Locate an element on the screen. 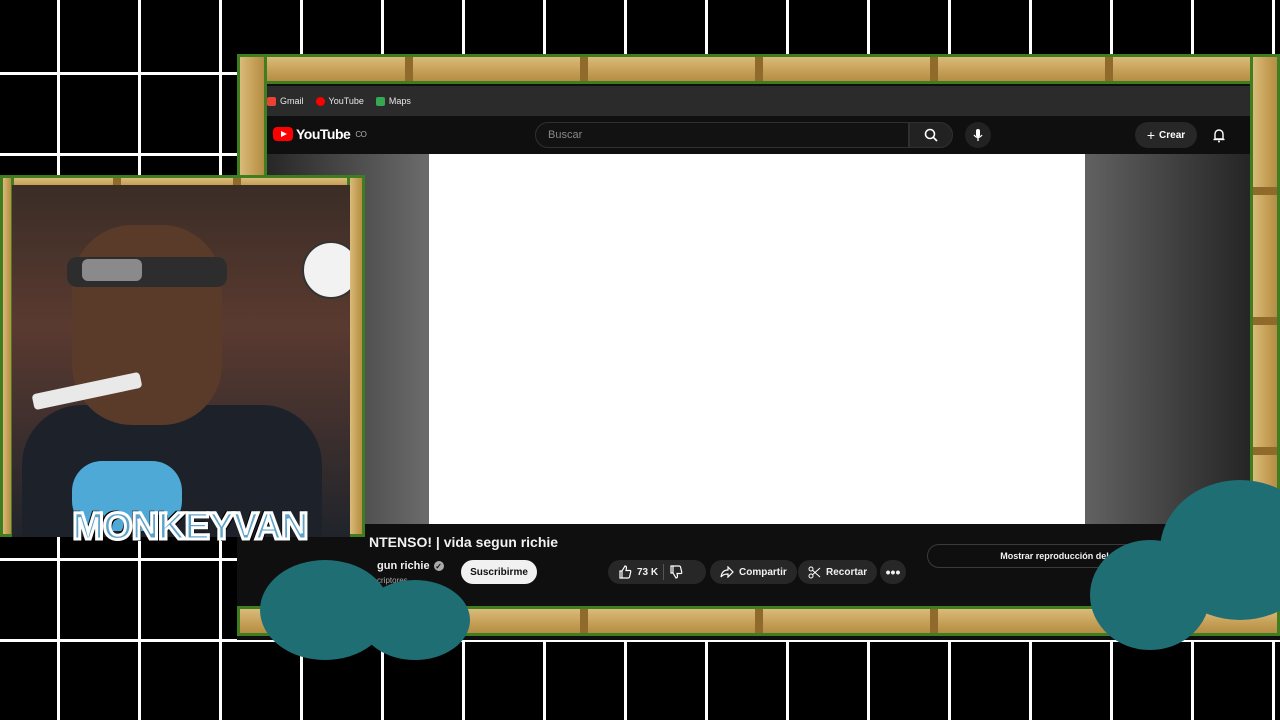 The height and width of the screenshot is (720, 1280). create-label: Crear is located at coordinates (1172, 135).